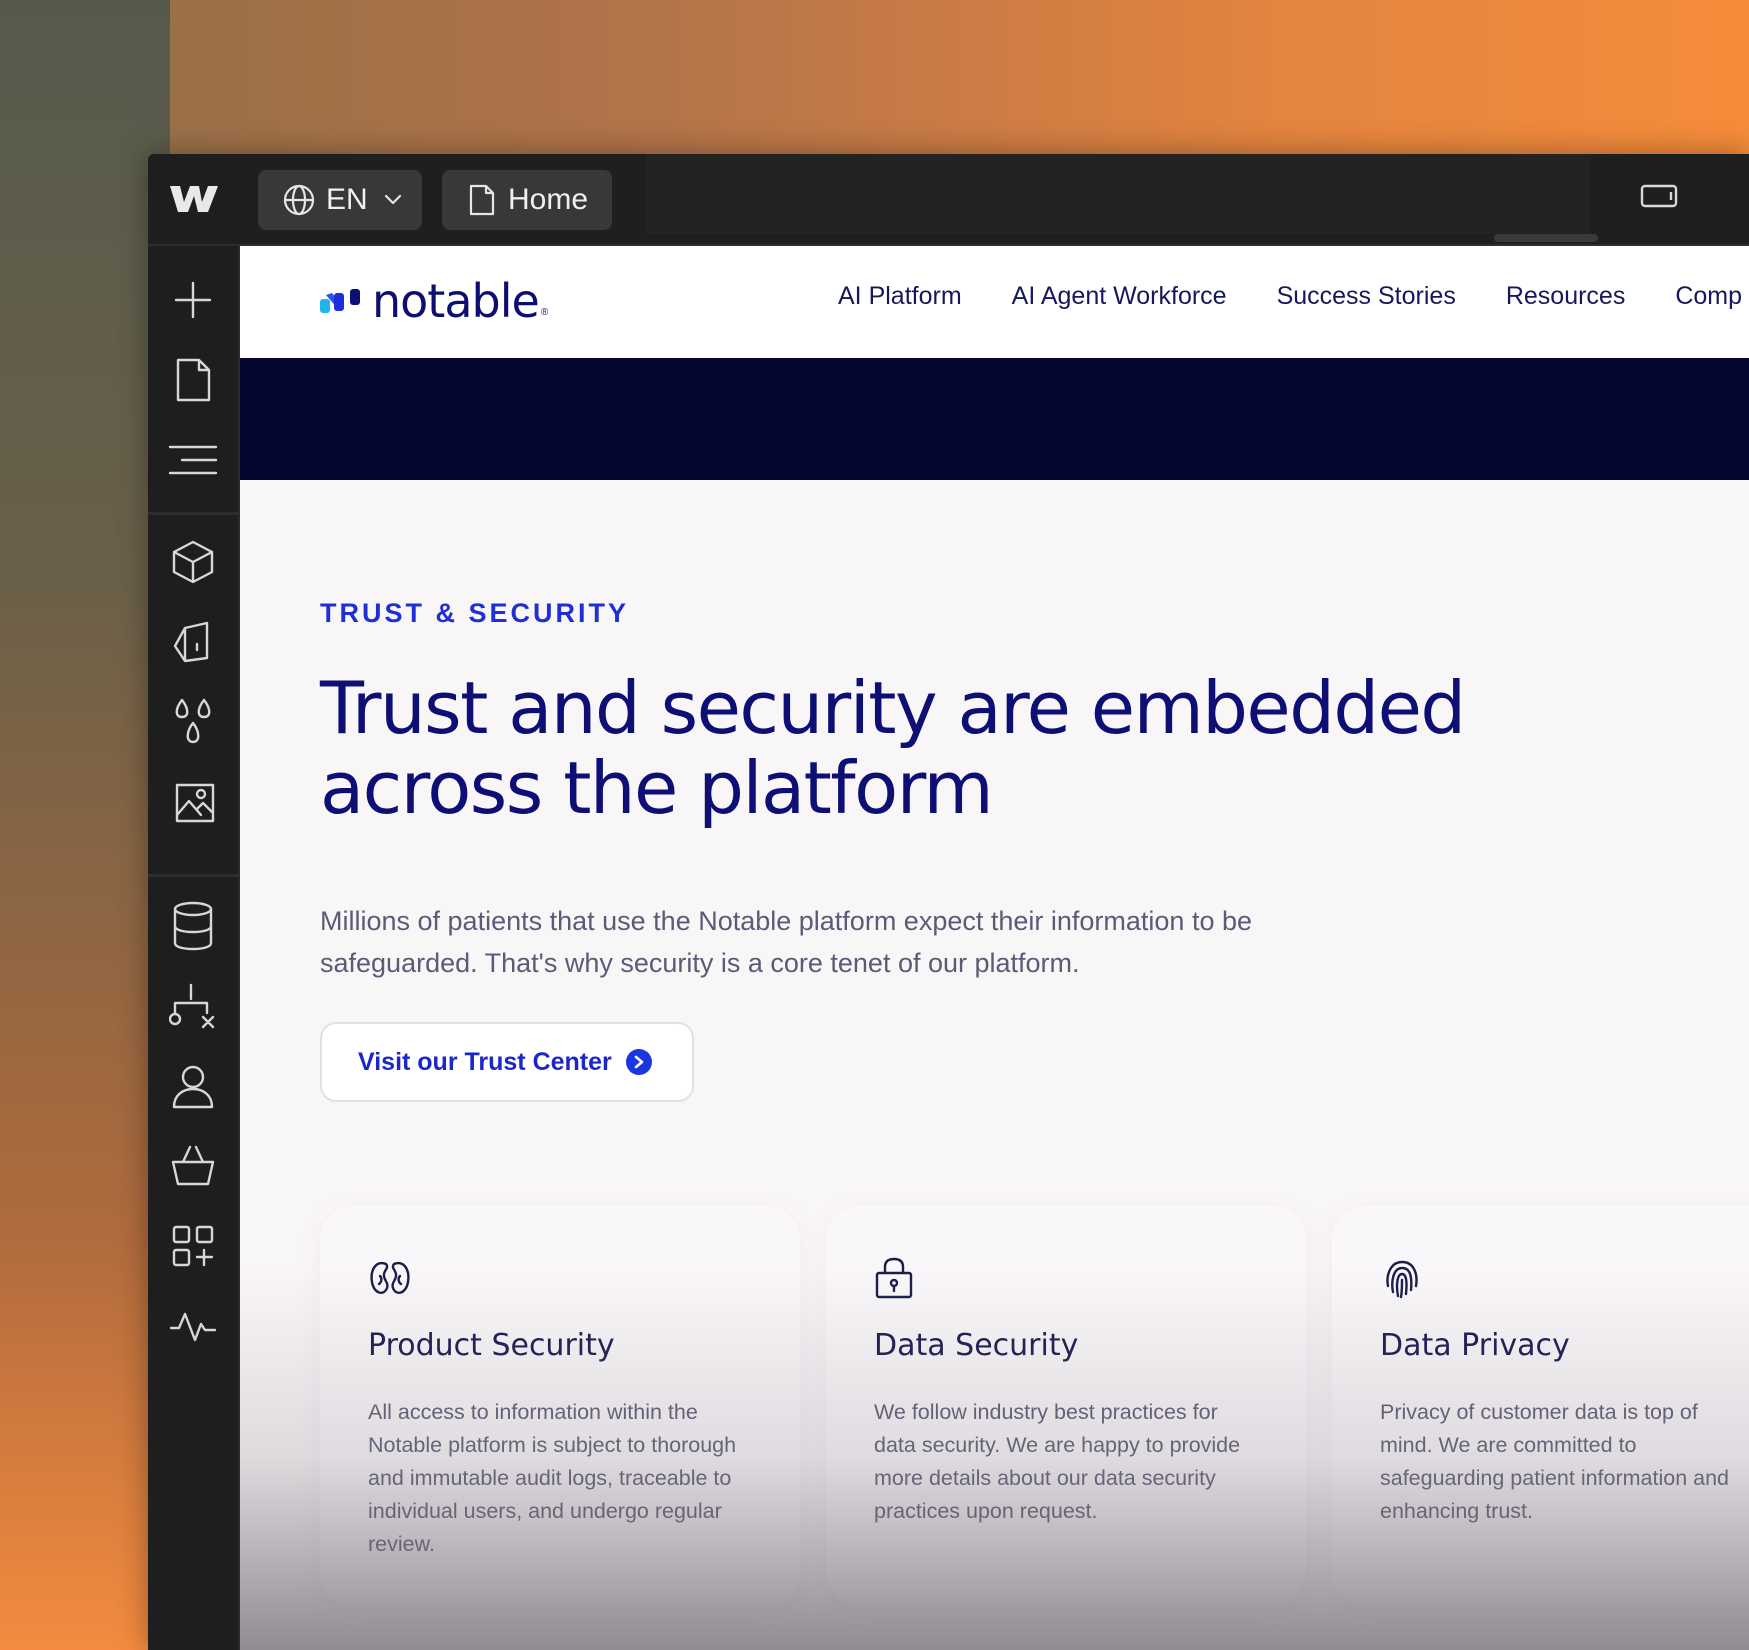 This screenshot has width=1749, height=1650. I want to click on assets-icon, so click(193, 802).